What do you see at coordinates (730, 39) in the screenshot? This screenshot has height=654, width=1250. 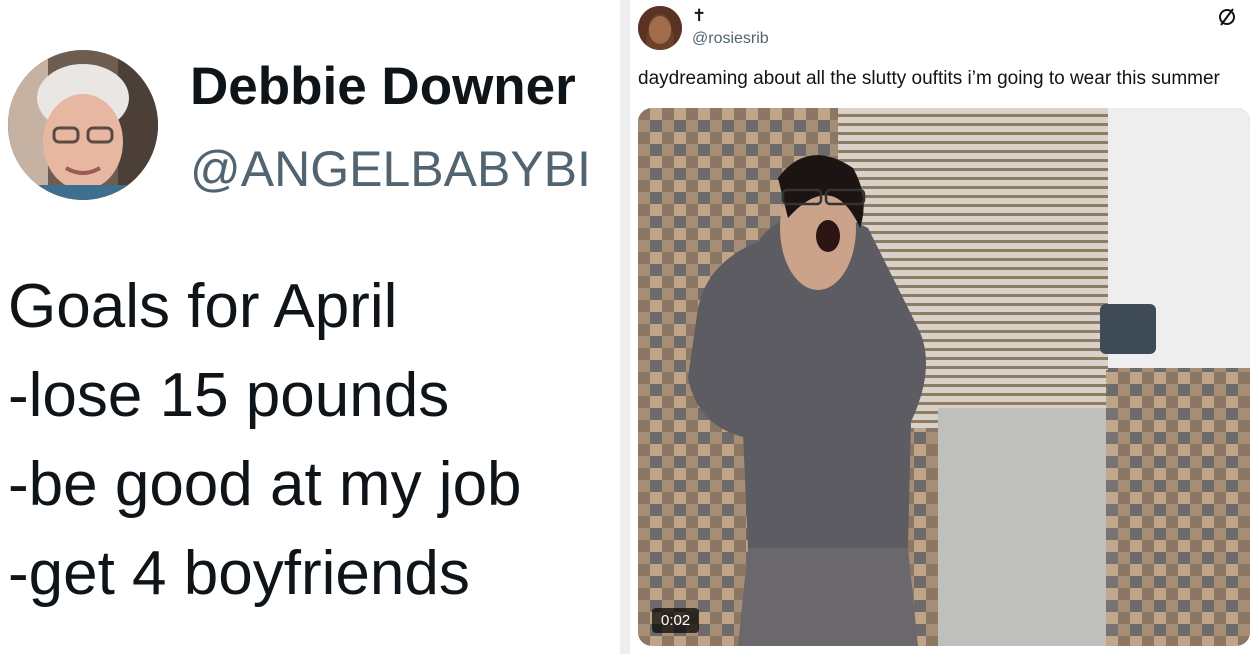 I see `user-handle: @rosiesrib` at bounding box center [730, 39].